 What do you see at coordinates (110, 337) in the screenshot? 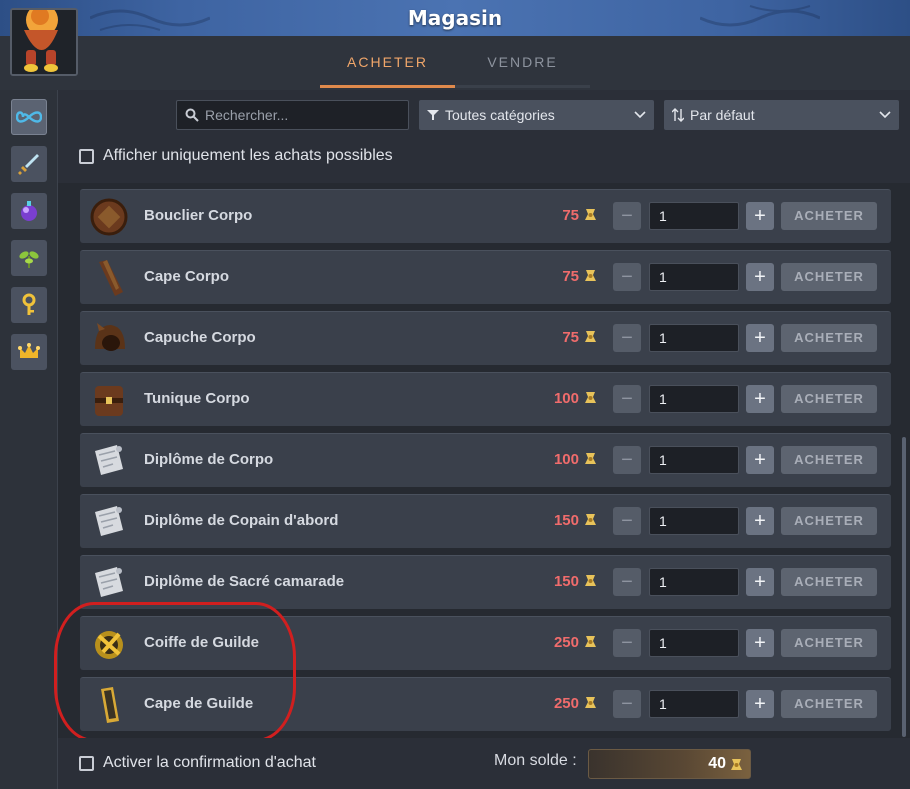
I see `hood-icon` at bounding box center [110, 337].